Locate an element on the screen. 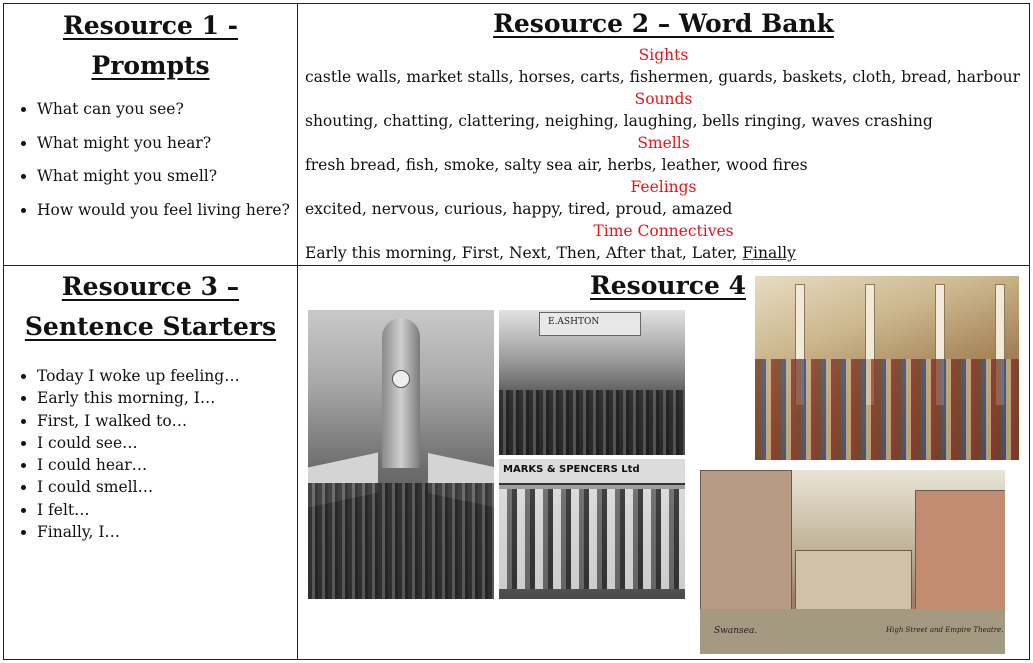 The height and width of the screenshot is (663, 1033). clock-tower-shape is located at coordinates (401, 393).